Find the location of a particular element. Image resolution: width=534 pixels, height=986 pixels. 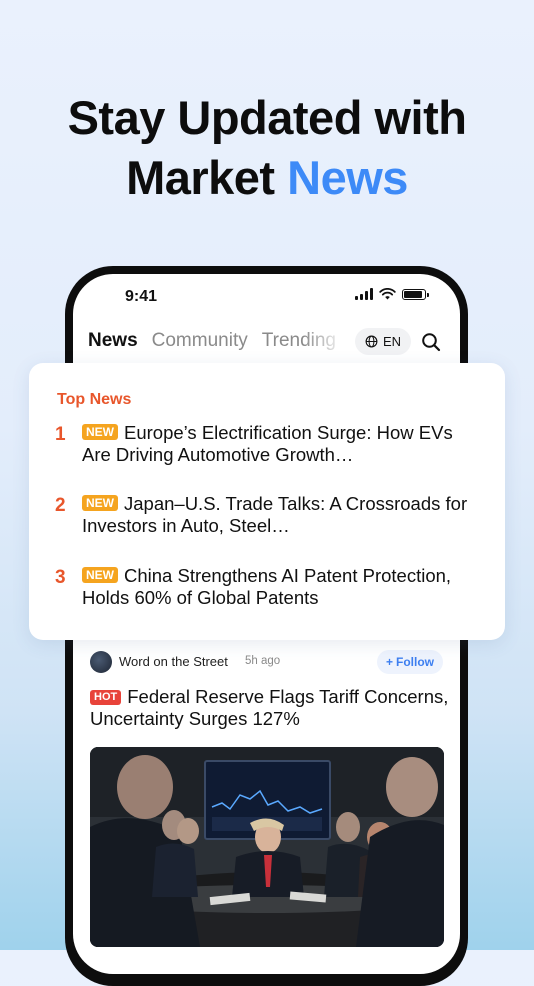

globe-icon is located at coordinates (371, 341).